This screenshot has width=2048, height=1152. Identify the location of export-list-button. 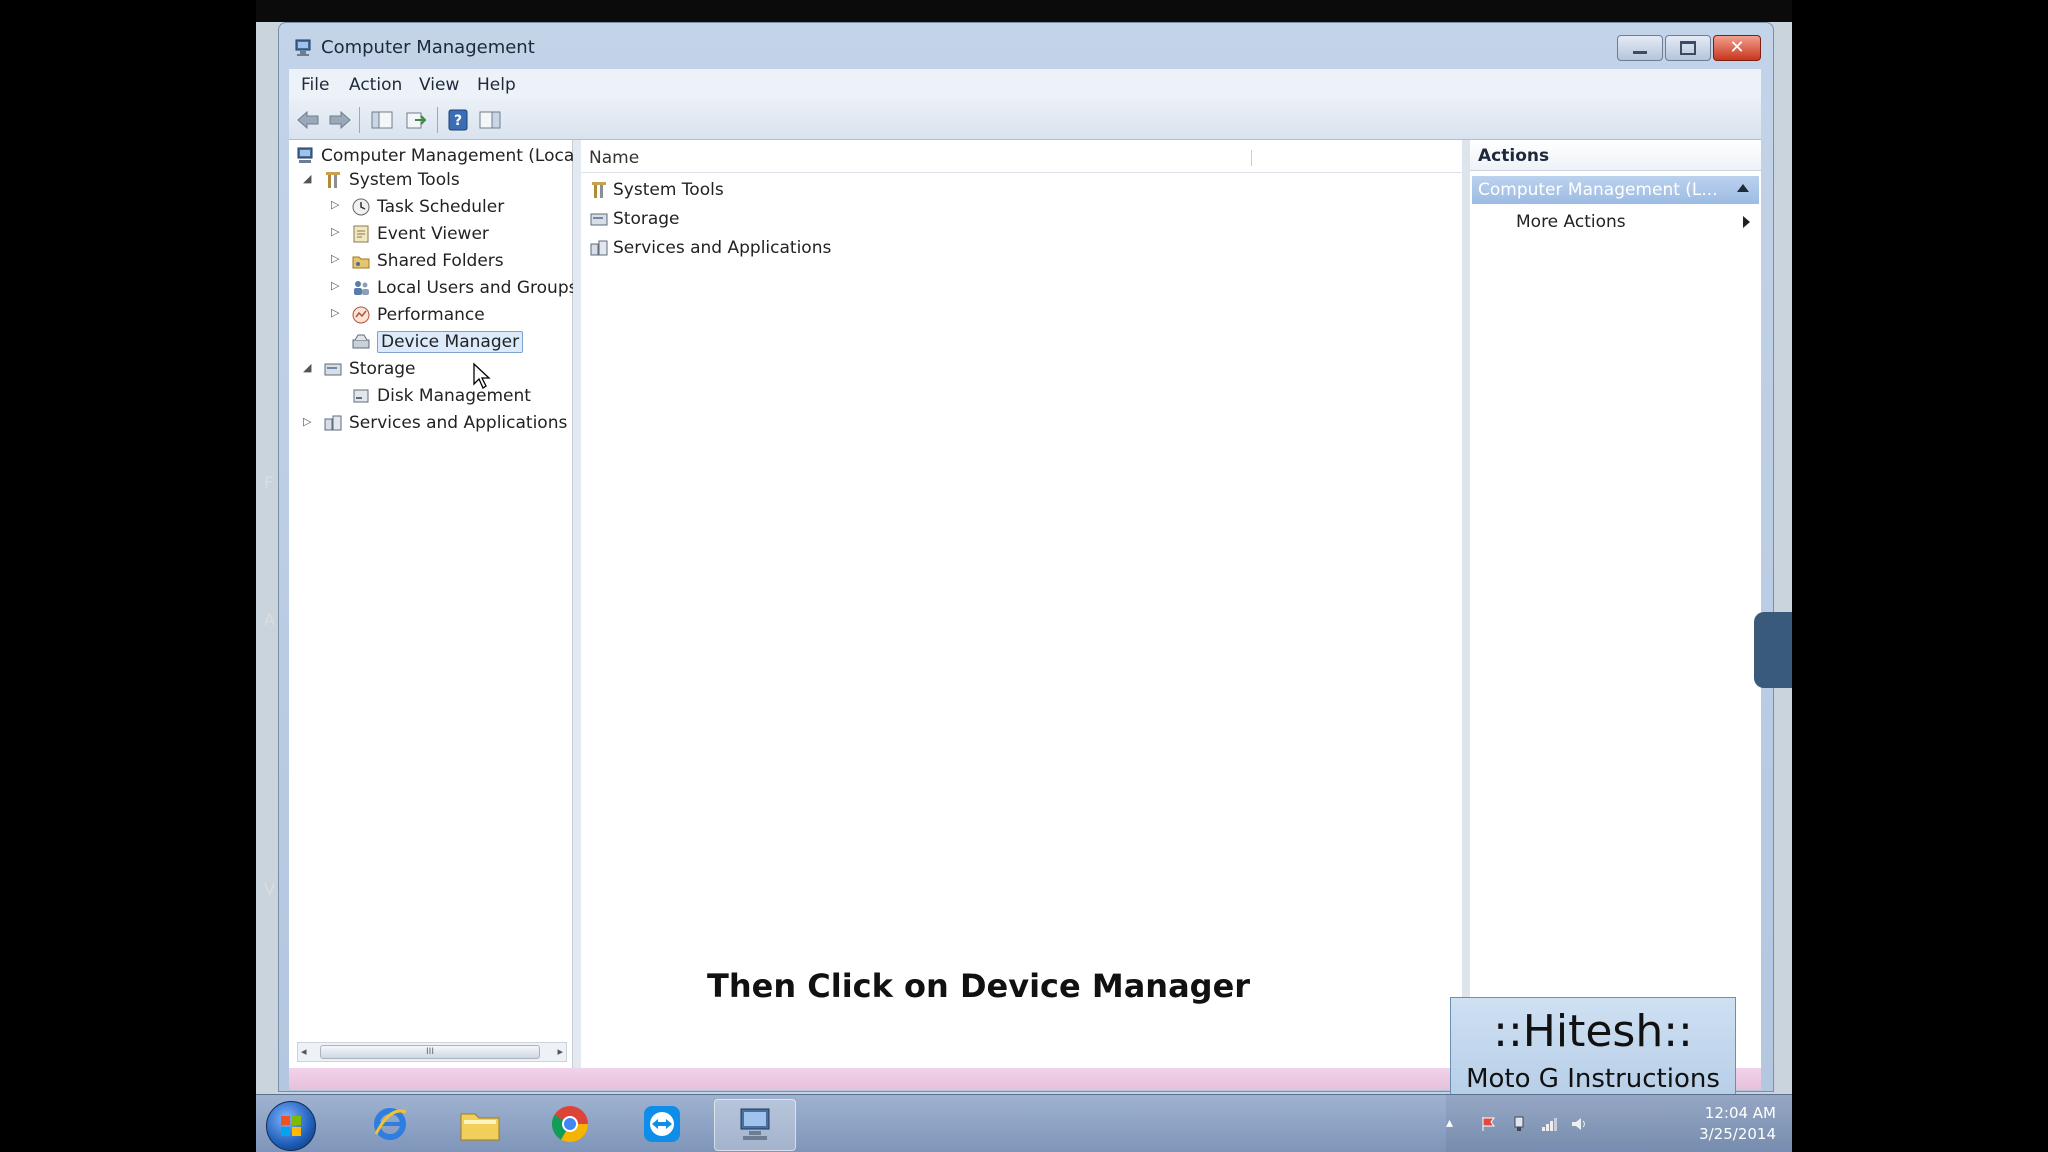
(416, 120).